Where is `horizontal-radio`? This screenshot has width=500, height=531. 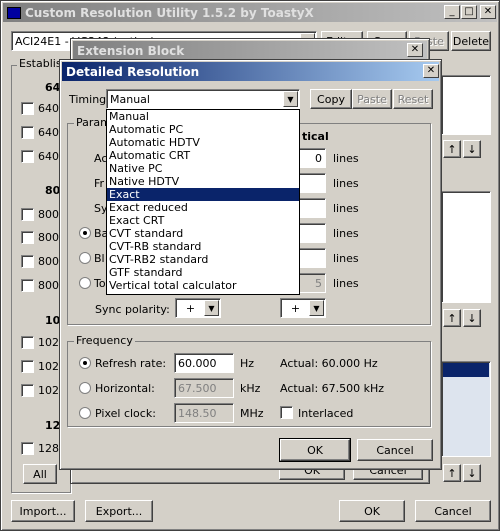 horizontal-radio is located at coordinates (85, 388).